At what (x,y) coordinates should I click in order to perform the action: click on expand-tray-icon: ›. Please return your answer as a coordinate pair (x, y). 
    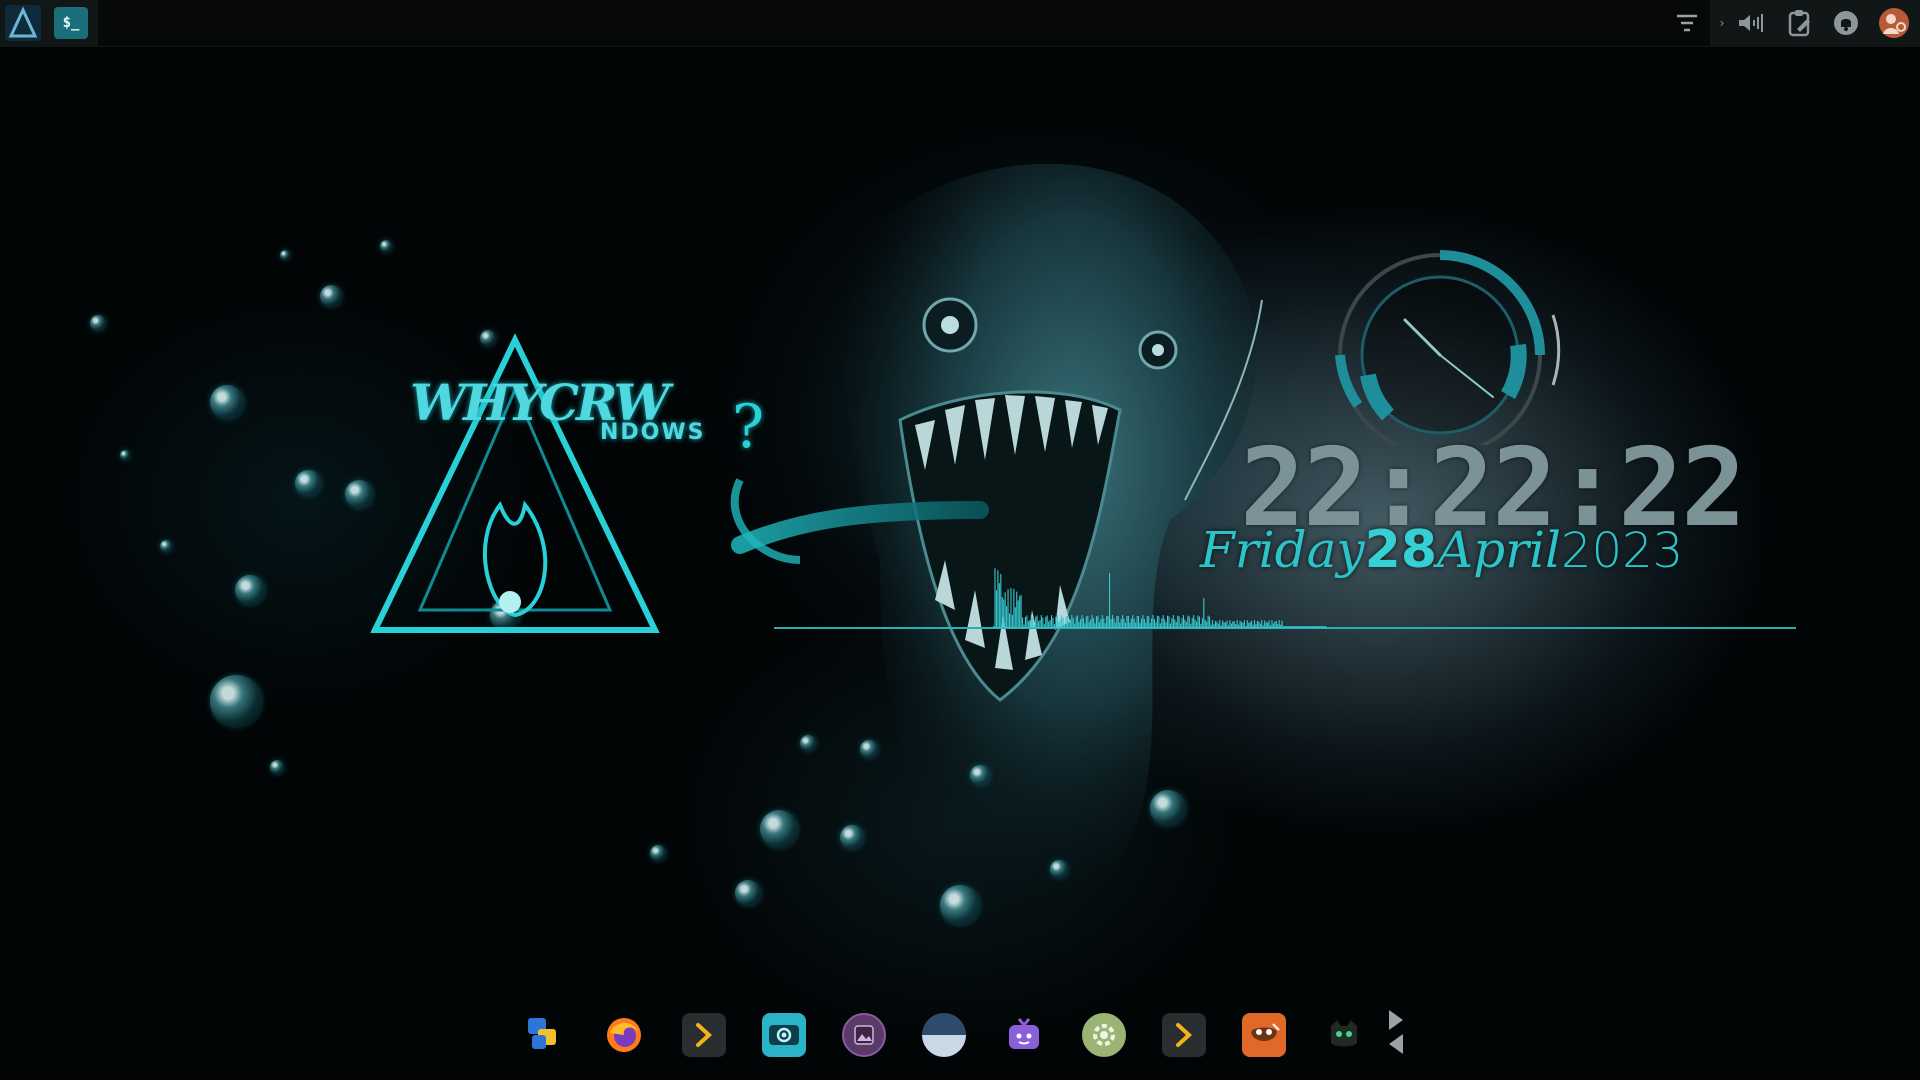
    Looking at the image, I should click on (1722, 23).